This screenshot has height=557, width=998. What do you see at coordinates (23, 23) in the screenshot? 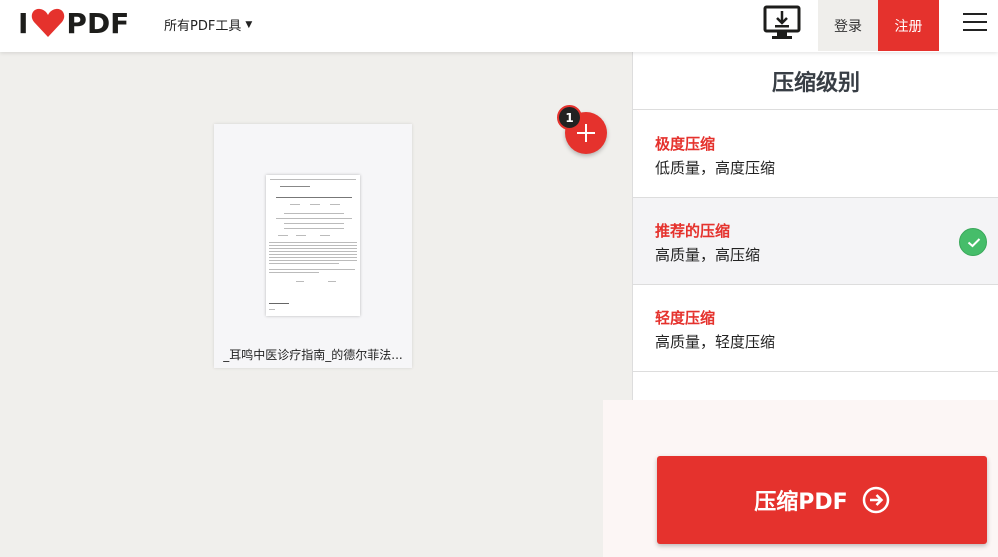
I see `logo-i: I` at bounding box center [23, 23].